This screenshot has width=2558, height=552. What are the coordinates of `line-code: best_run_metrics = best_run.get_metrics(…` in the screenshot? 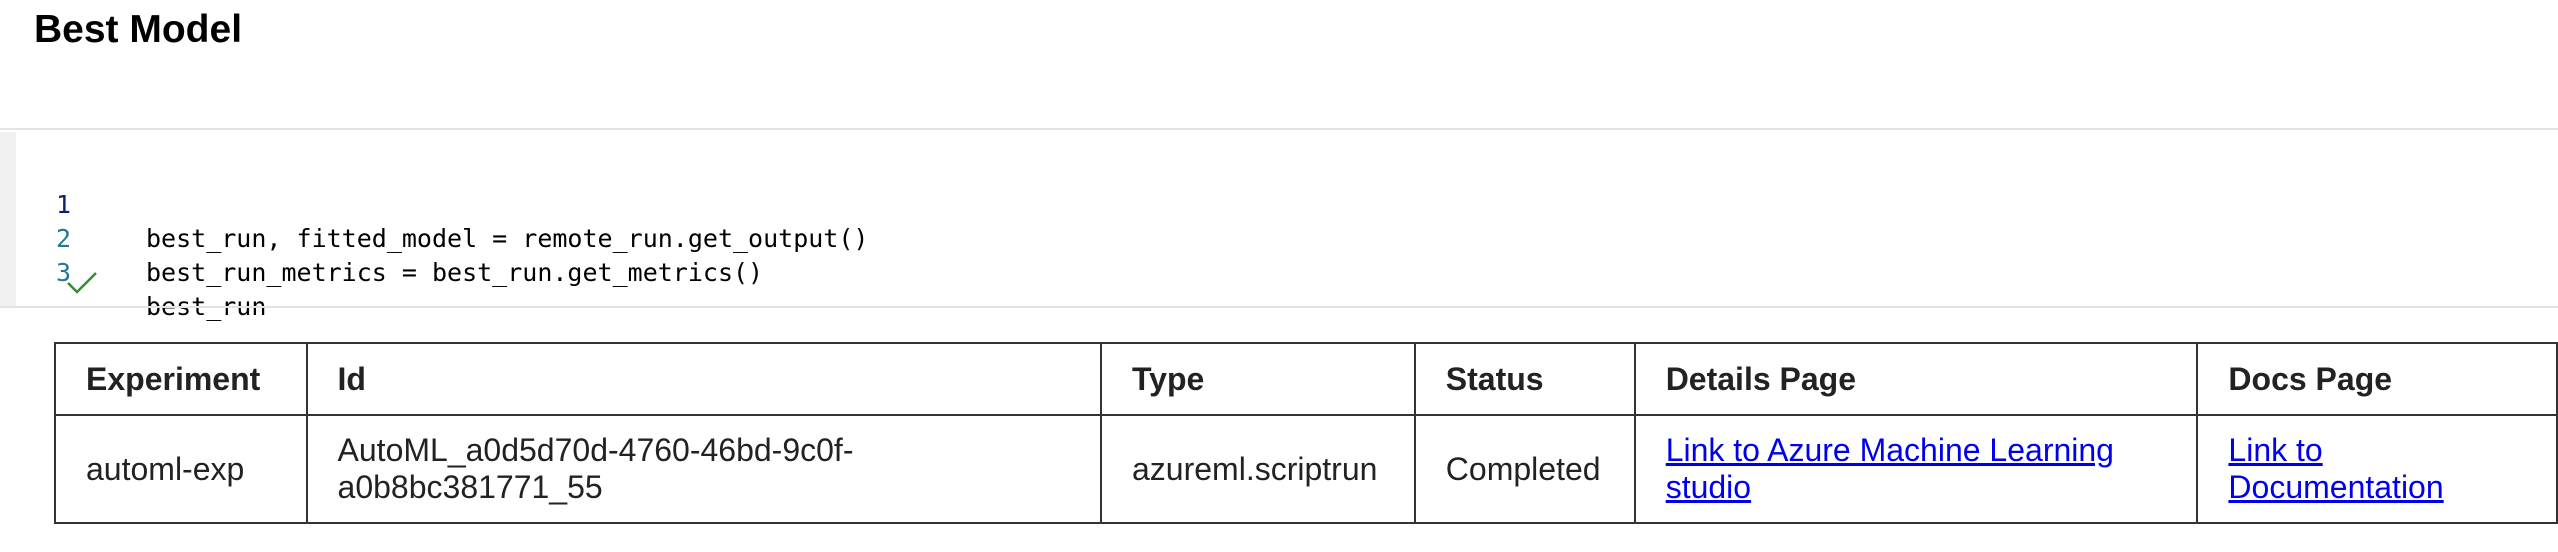 It's located at (455, 272).